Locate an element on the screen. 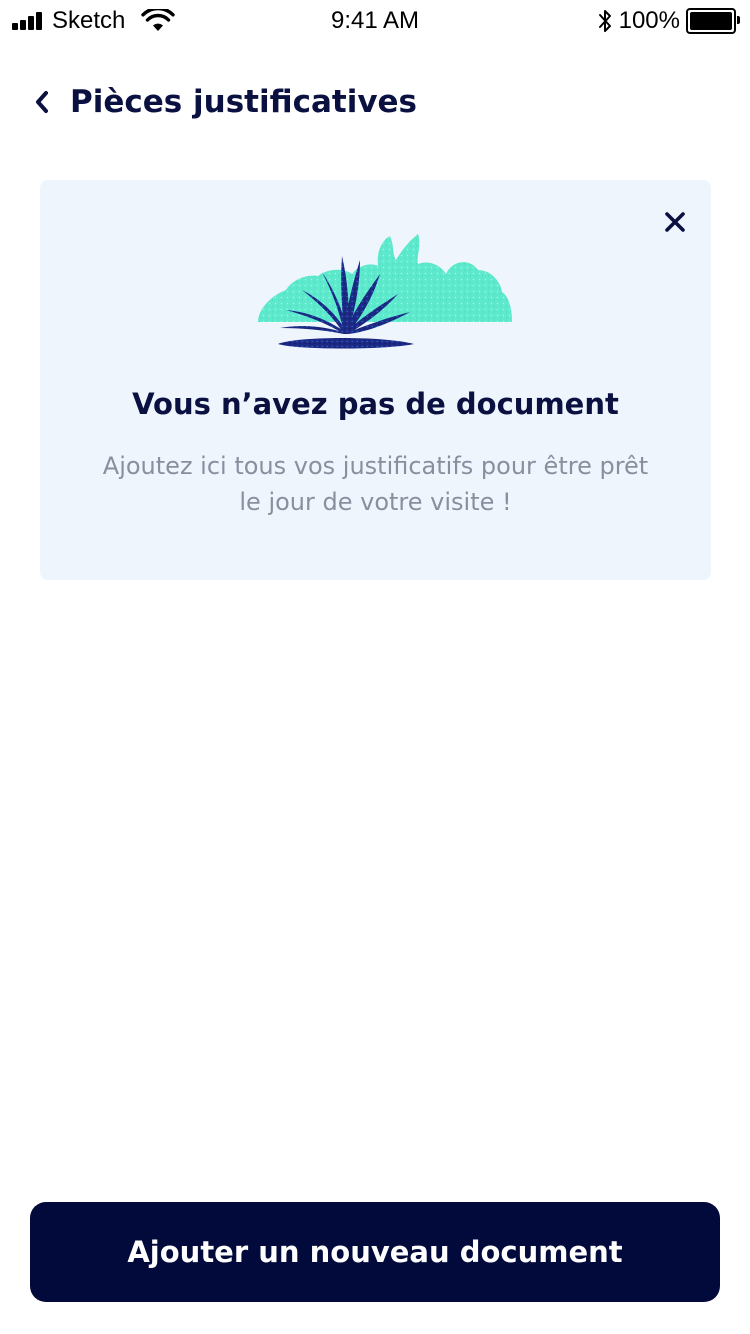 The image size is (750, 1334). add-document-button: Ajouter un nouveau document is located at coordinates (375, 1252).